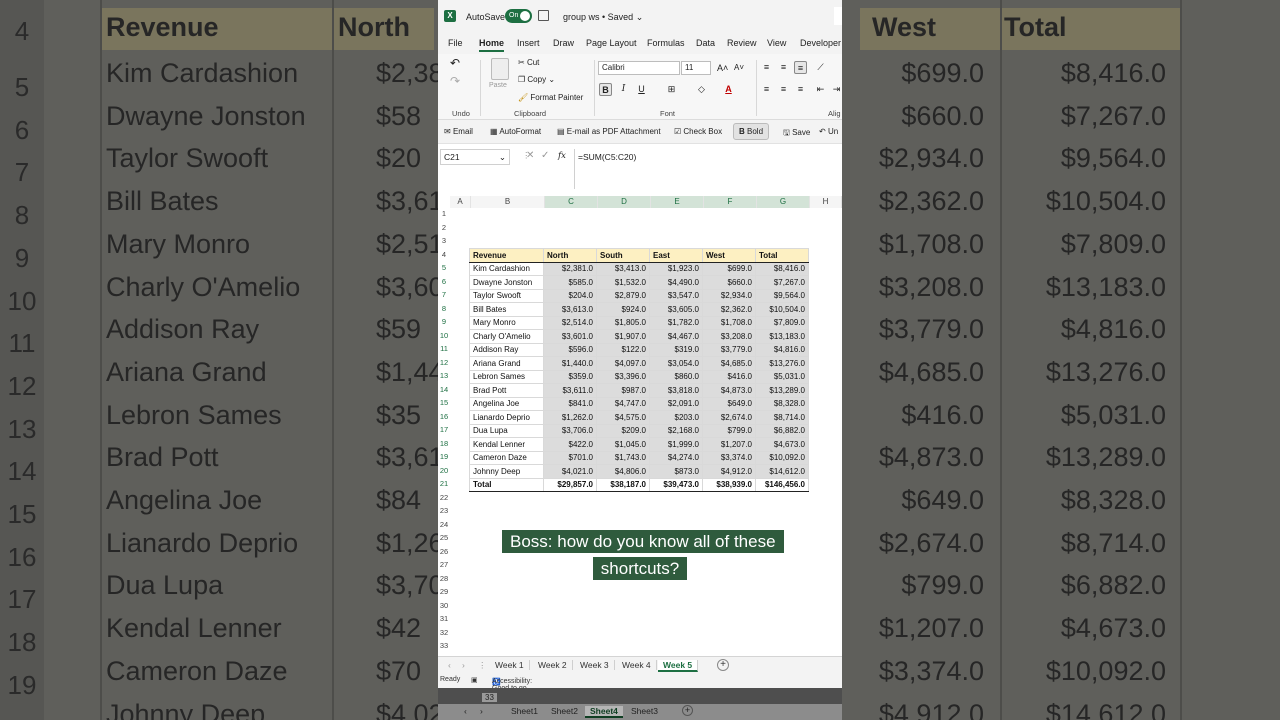 This screenshot has width=1280, height=720. Describe the element at coordinates (570, 444) in the screenshot. I see `value-cell: $422.0` at that location.